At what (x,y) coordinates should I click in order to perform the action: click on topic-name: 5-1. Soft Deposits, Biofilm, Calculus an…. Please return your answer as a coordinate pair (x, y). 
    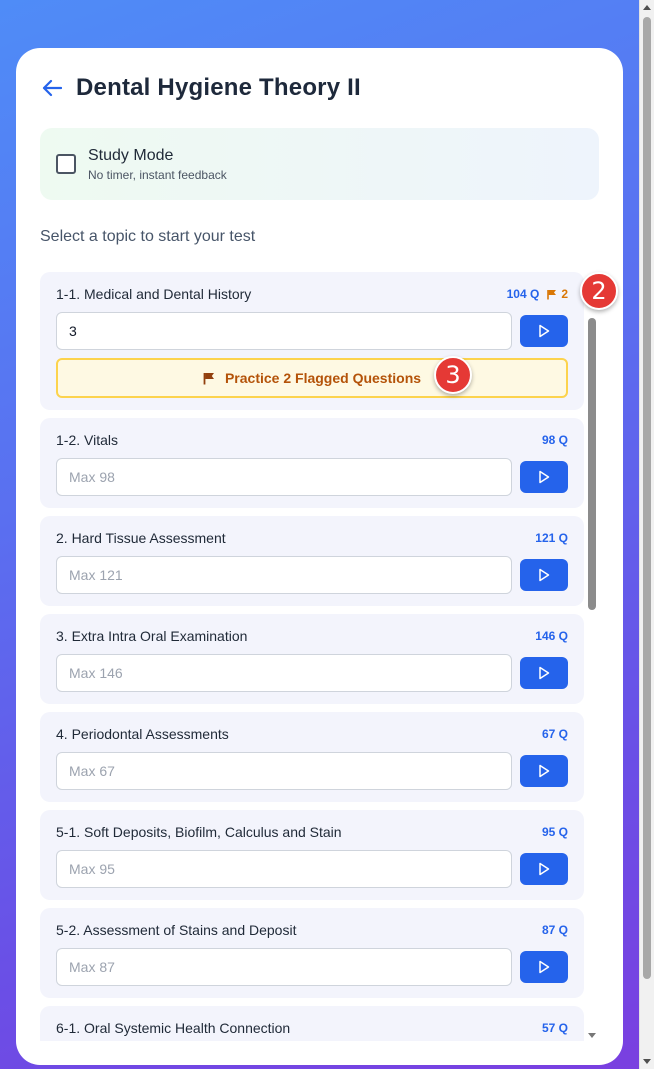
    Looking at the image, I should click on (199, 832).